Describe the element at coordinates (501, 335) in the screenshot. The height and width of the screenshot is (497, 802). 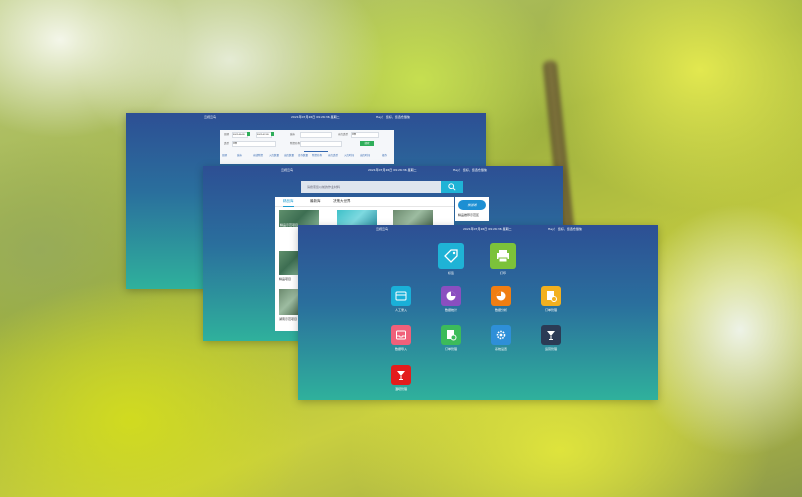
I see `gear-icon` at that location.